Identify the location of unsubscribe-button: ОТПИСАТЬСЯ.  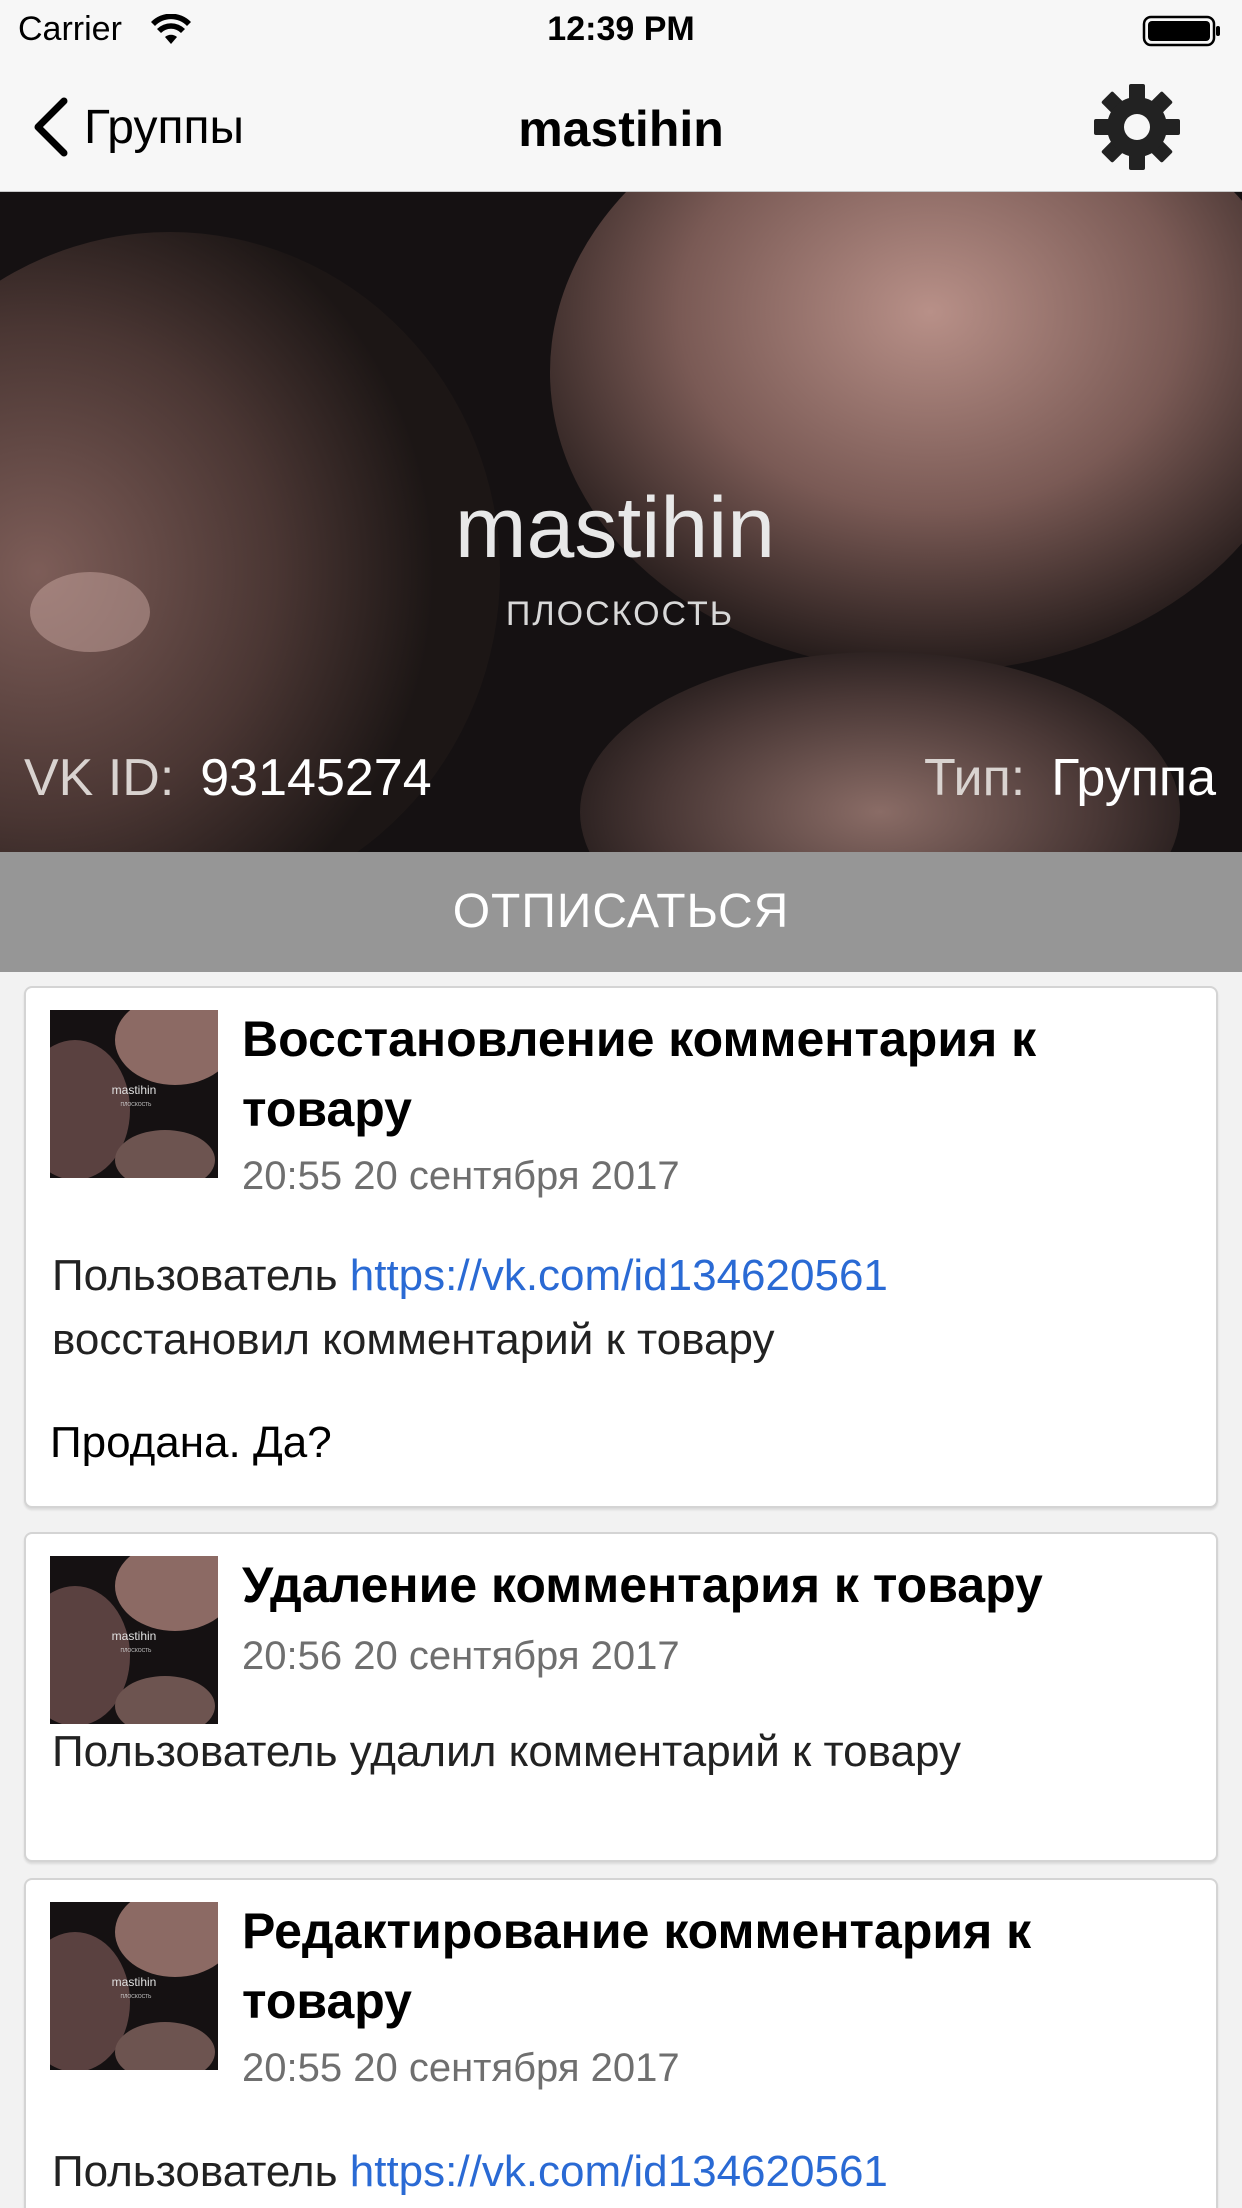
(621, 912).